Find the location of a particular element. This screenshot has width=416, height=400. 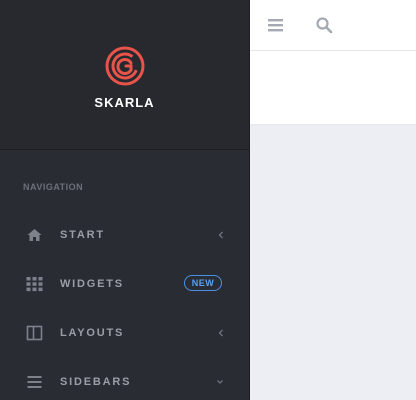

nav-item-layouts: LAYOUTS is located at coordinates (124, 333).